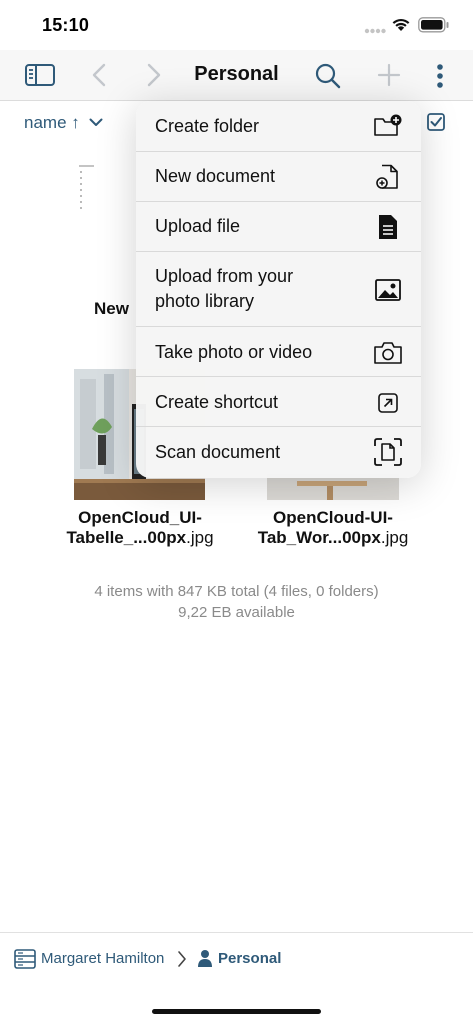 This screenshot has width=473, height=1024. I want to click on menu-item-label: Upload from your photo library, so click(224, 289).